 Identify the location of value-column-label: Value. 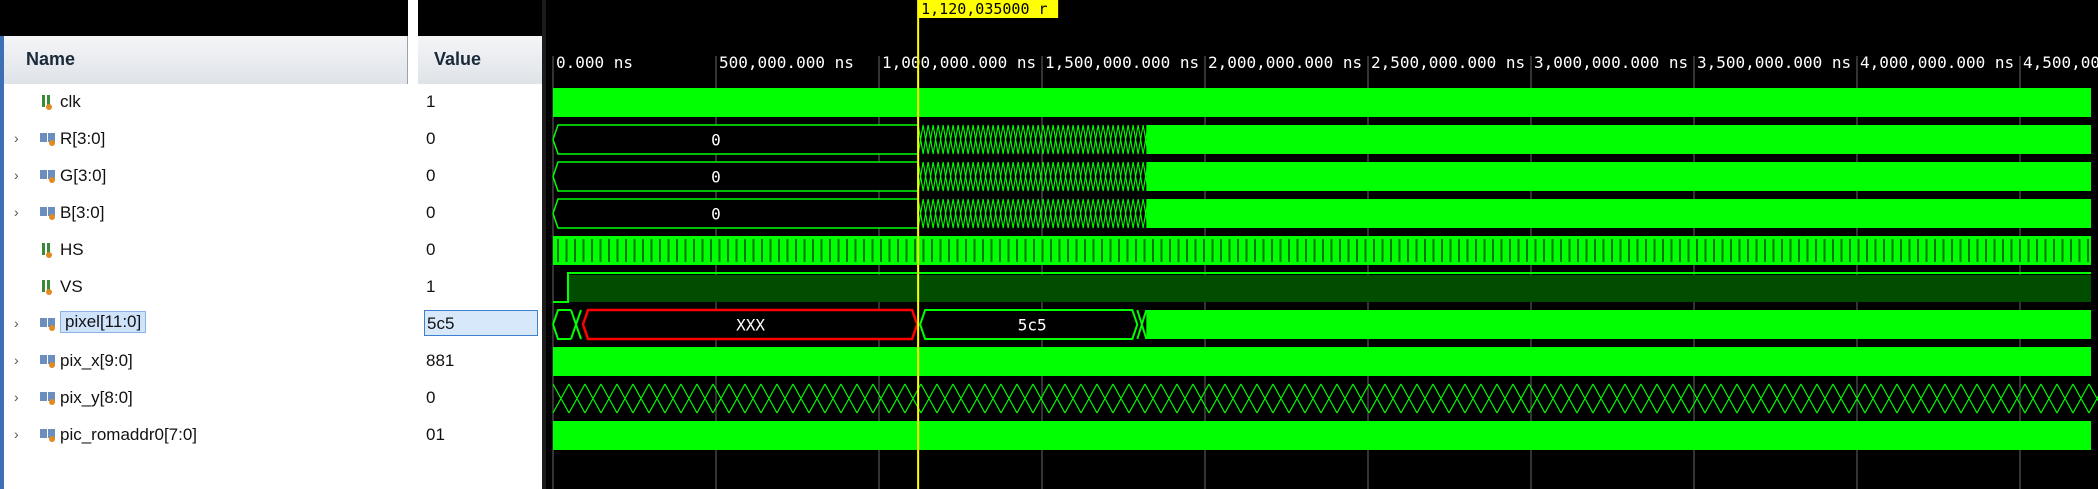
(458, 59).